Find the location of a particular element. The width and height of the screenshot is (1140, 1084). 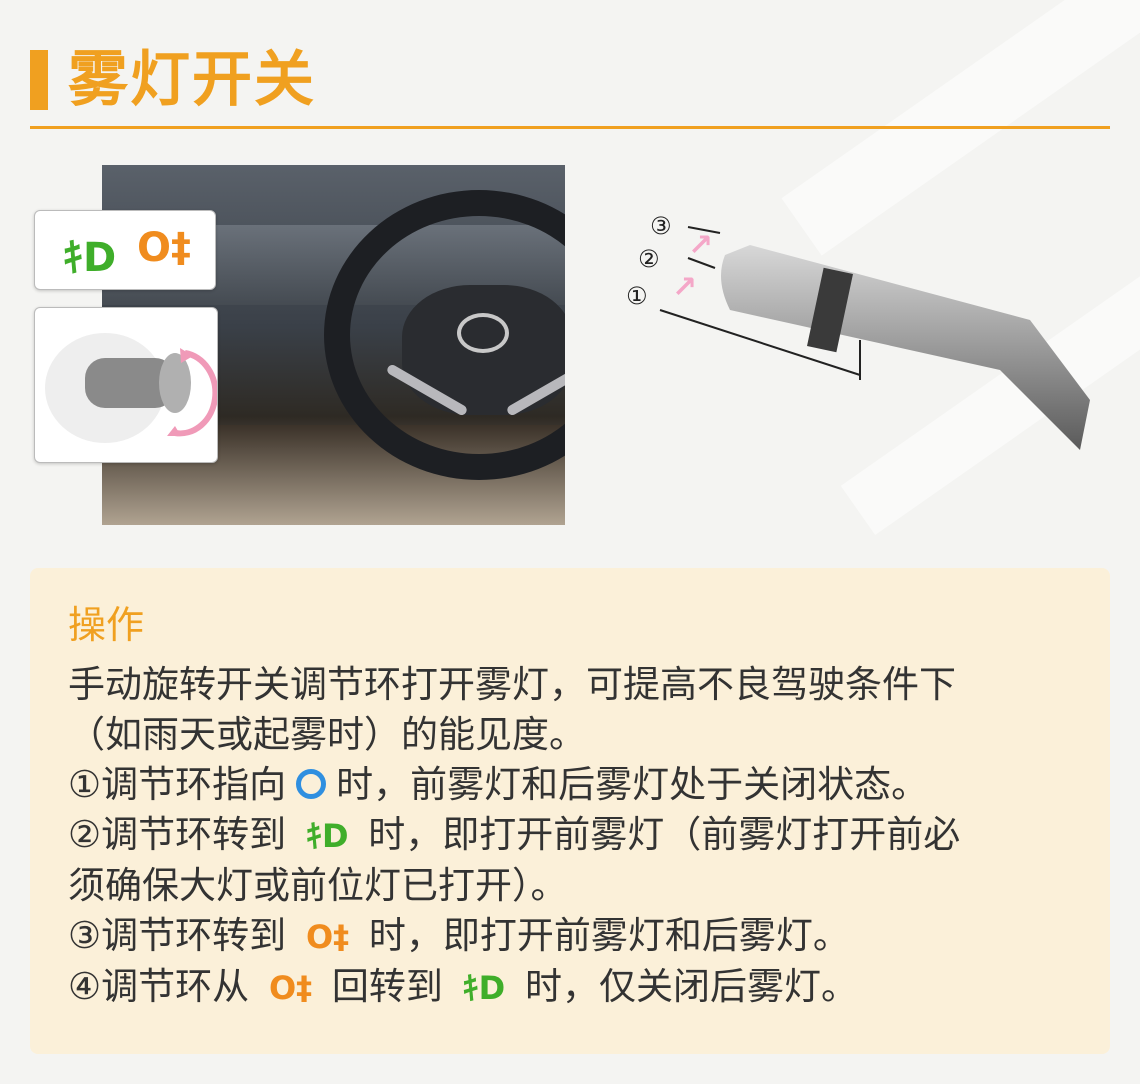

light-stalk-diagram: ③ ② ① ↗ ↗ is located at coordinates (860, 330).